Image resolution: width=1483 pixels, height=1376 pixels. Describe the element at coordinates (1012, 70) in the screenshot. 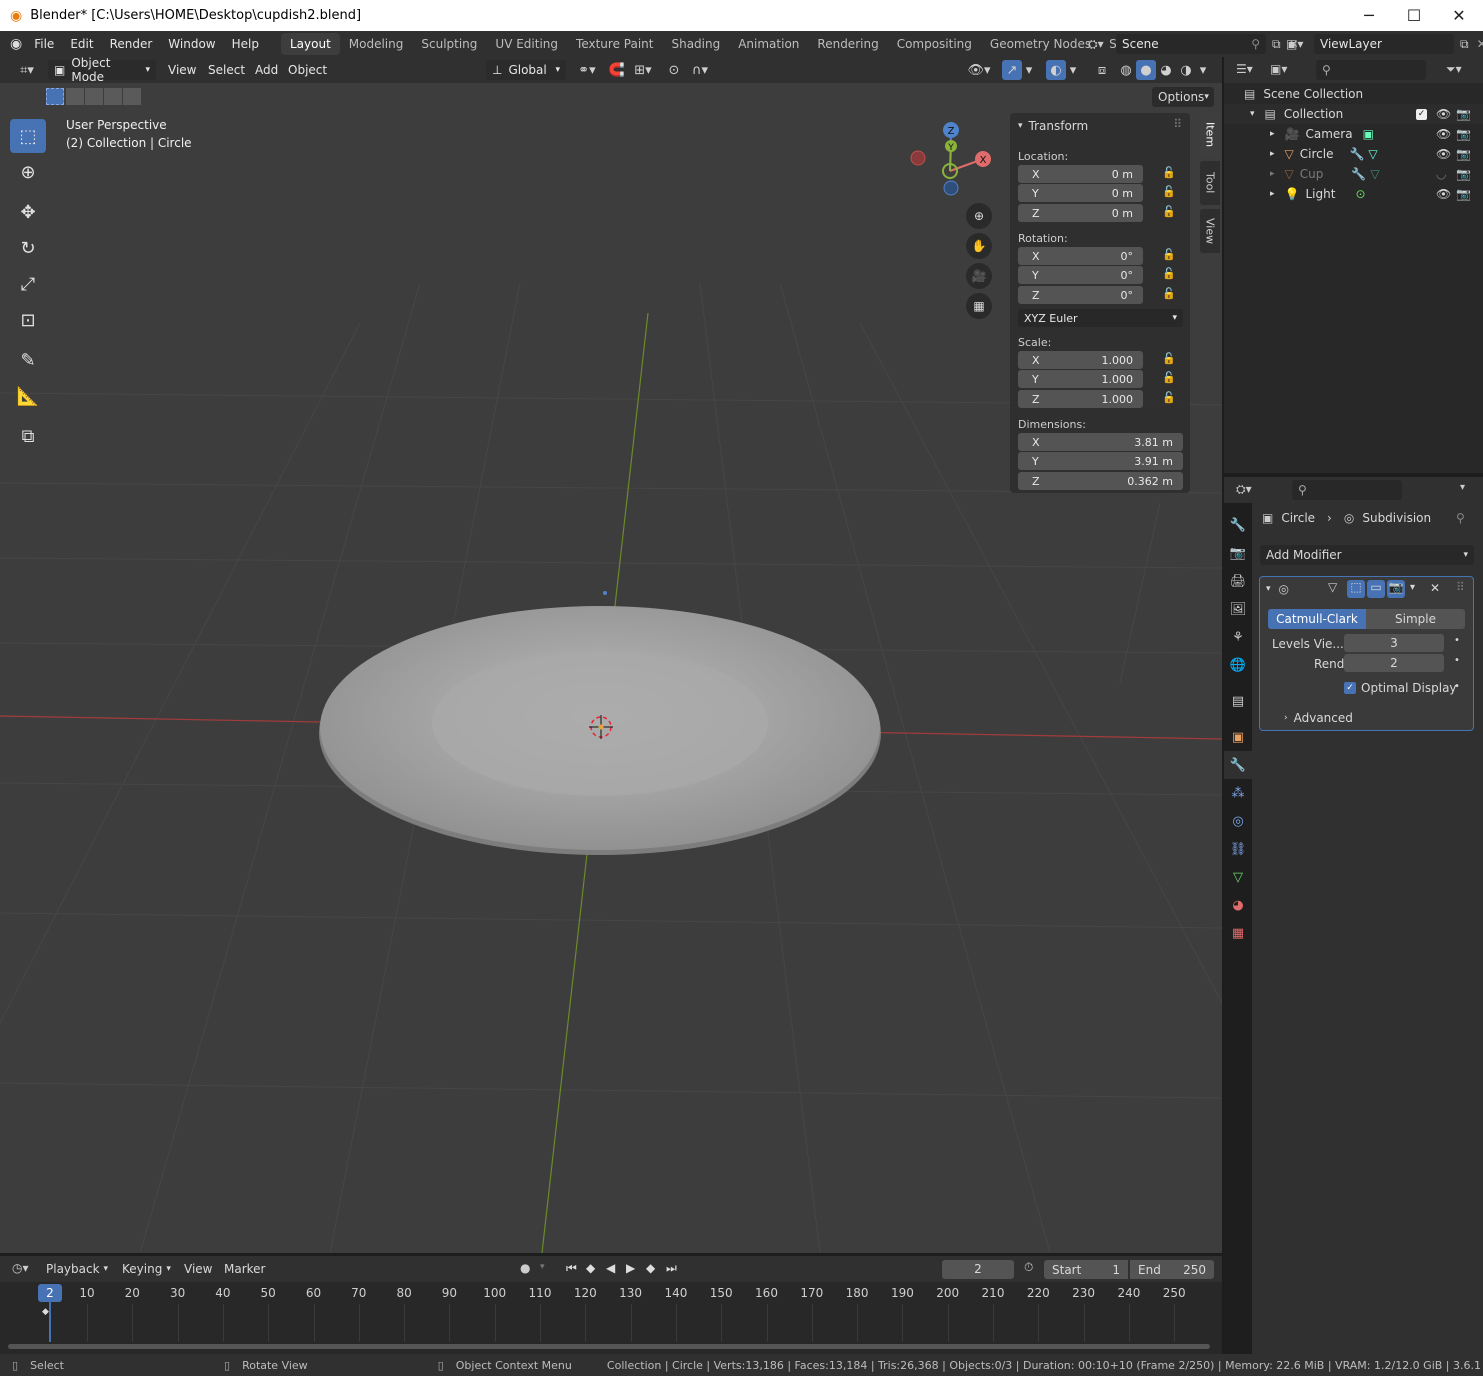

I see `gizmo-toggle-icon: ↗` at that location.